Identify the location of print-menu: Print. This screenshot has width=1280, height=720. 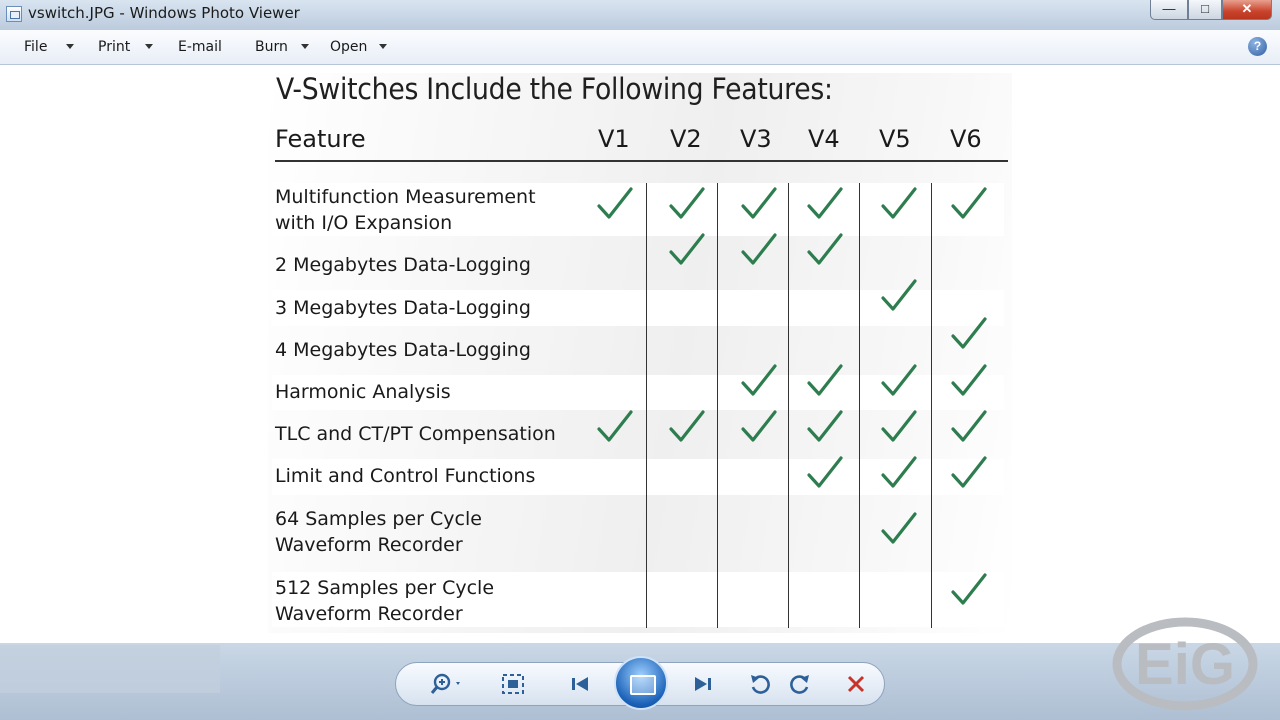
(114, 47).